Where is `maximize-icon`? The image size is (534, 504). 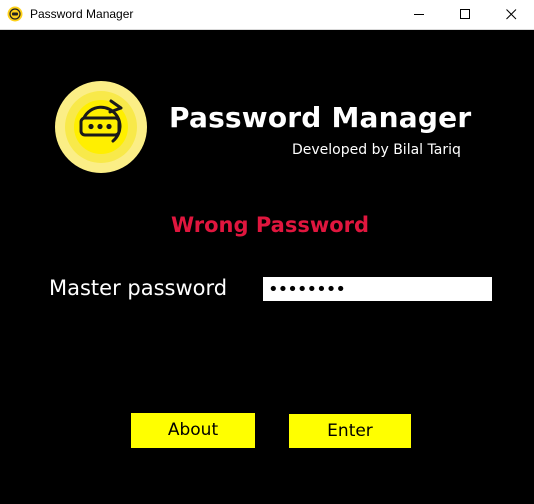 maximize-icon is located at coordinates (465, 14).